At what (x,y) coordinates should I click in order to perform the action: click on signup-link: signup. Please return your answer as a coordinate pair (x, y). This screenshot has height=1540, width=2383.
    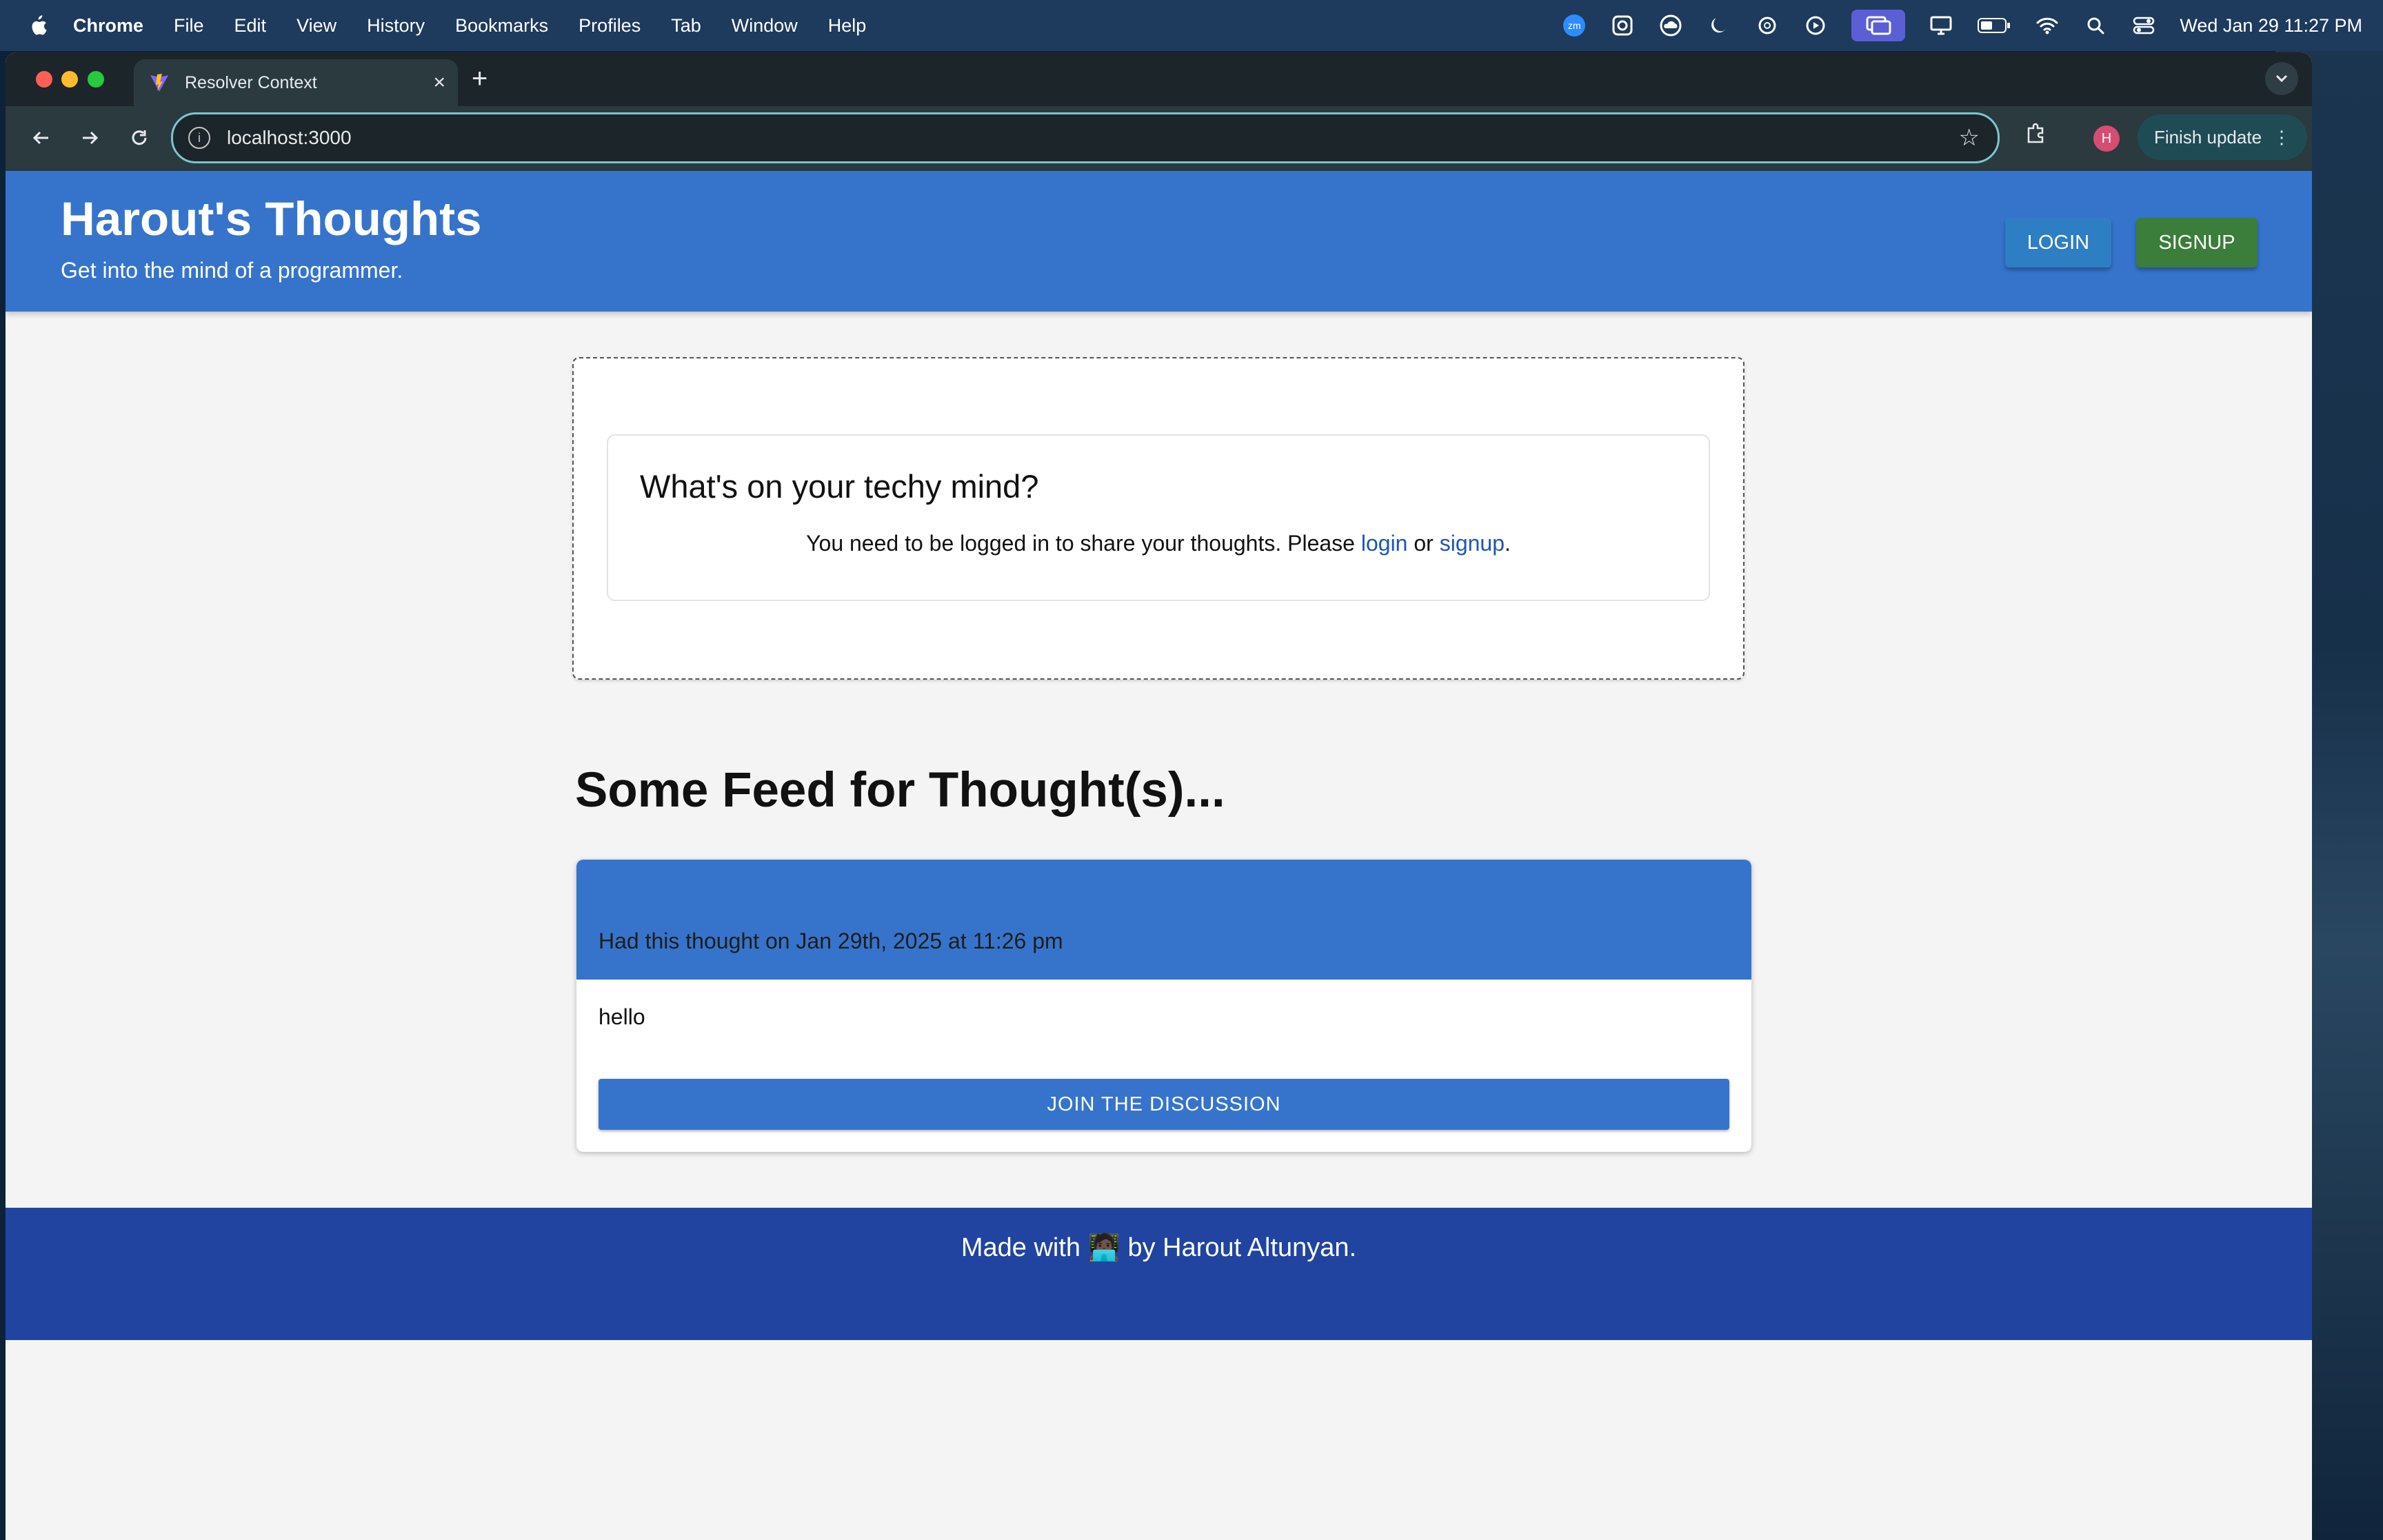
    Looking at the image, I should click on (1472, 544).